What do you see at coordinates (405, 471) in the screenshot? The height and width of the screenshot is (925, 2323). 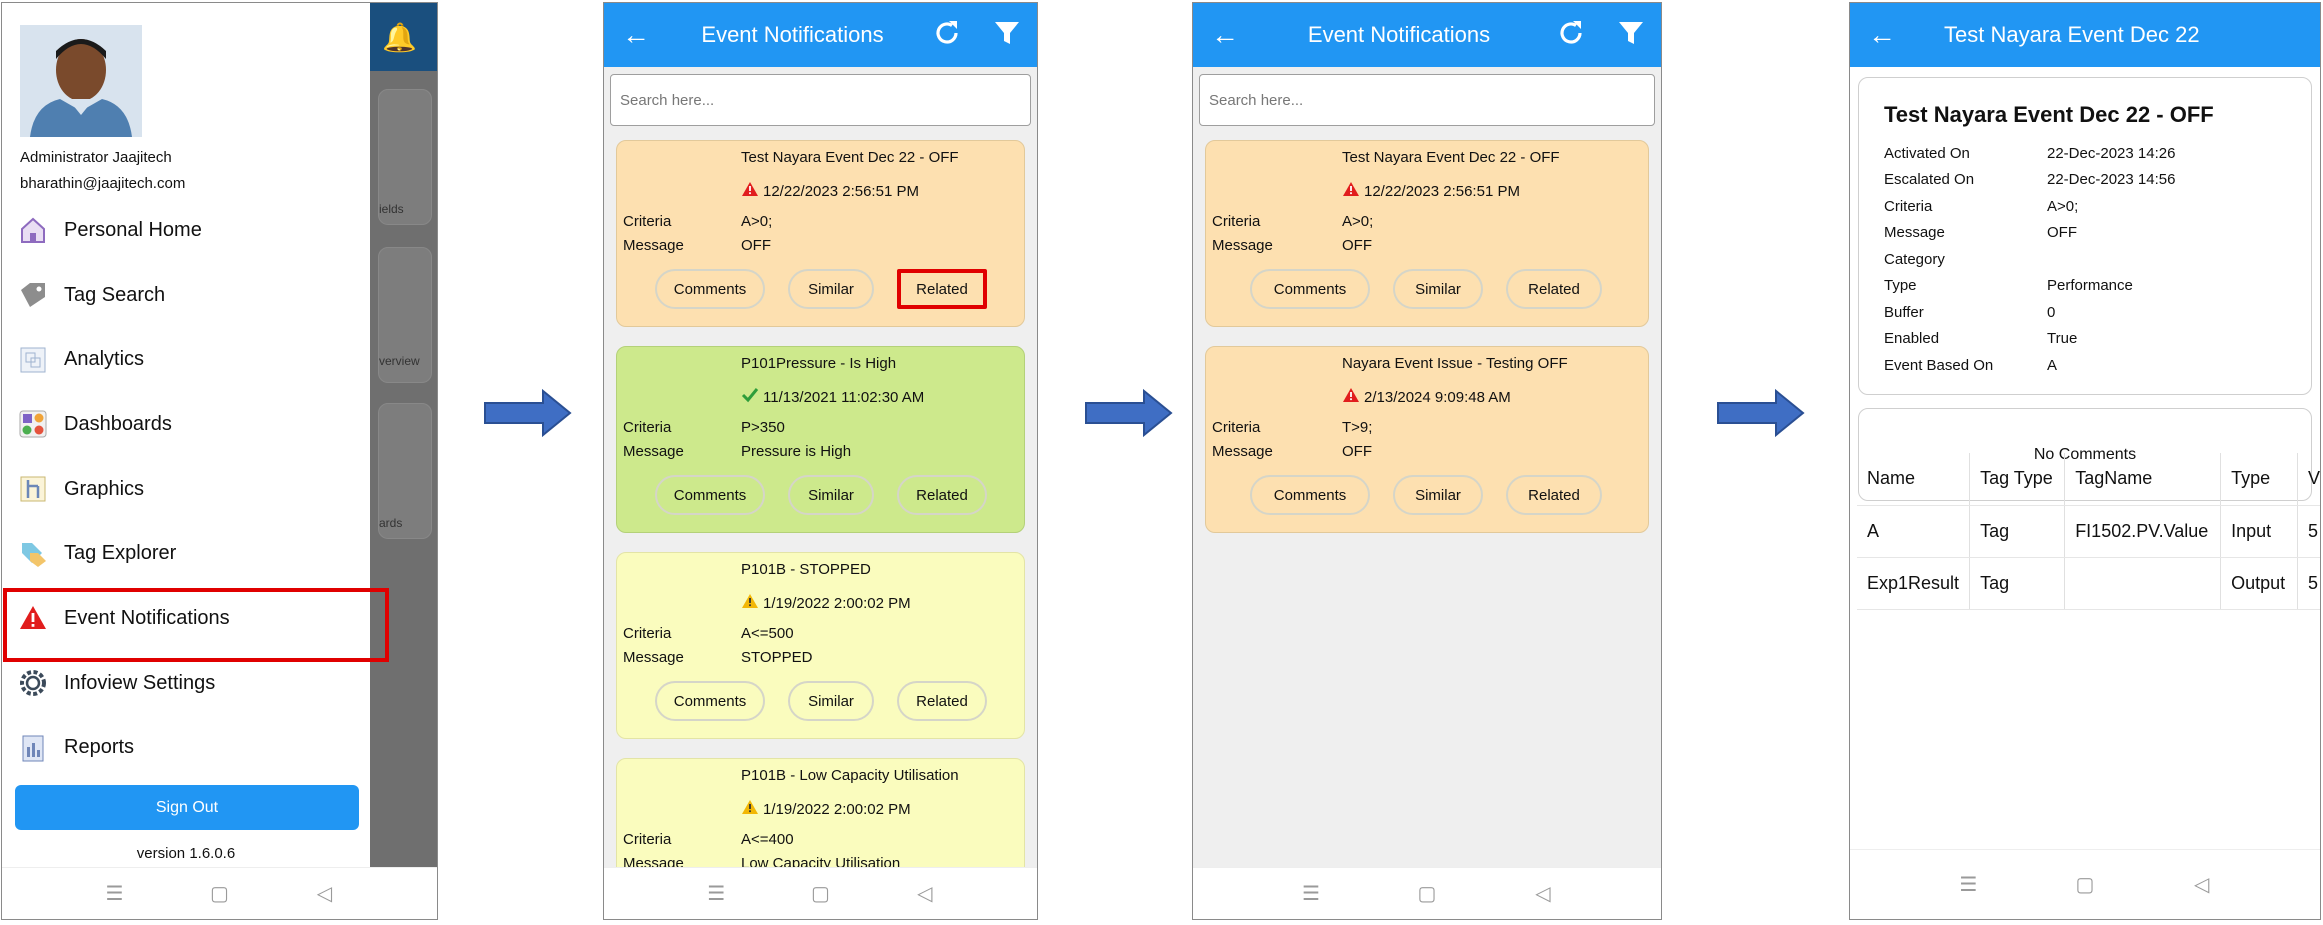 I see `background-tile: ards` at bounding box center [405, 471].